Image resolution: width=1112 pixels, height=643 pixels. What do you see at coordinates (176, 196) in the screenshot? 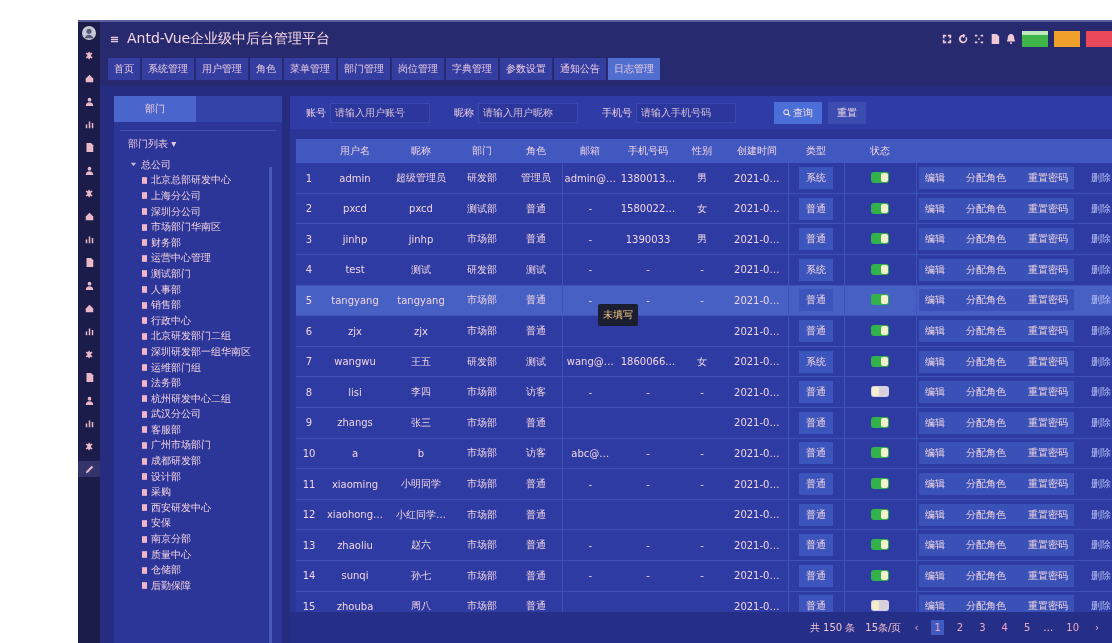
I see `tree-item: 上海分公司` at bounding box center [176, 196].